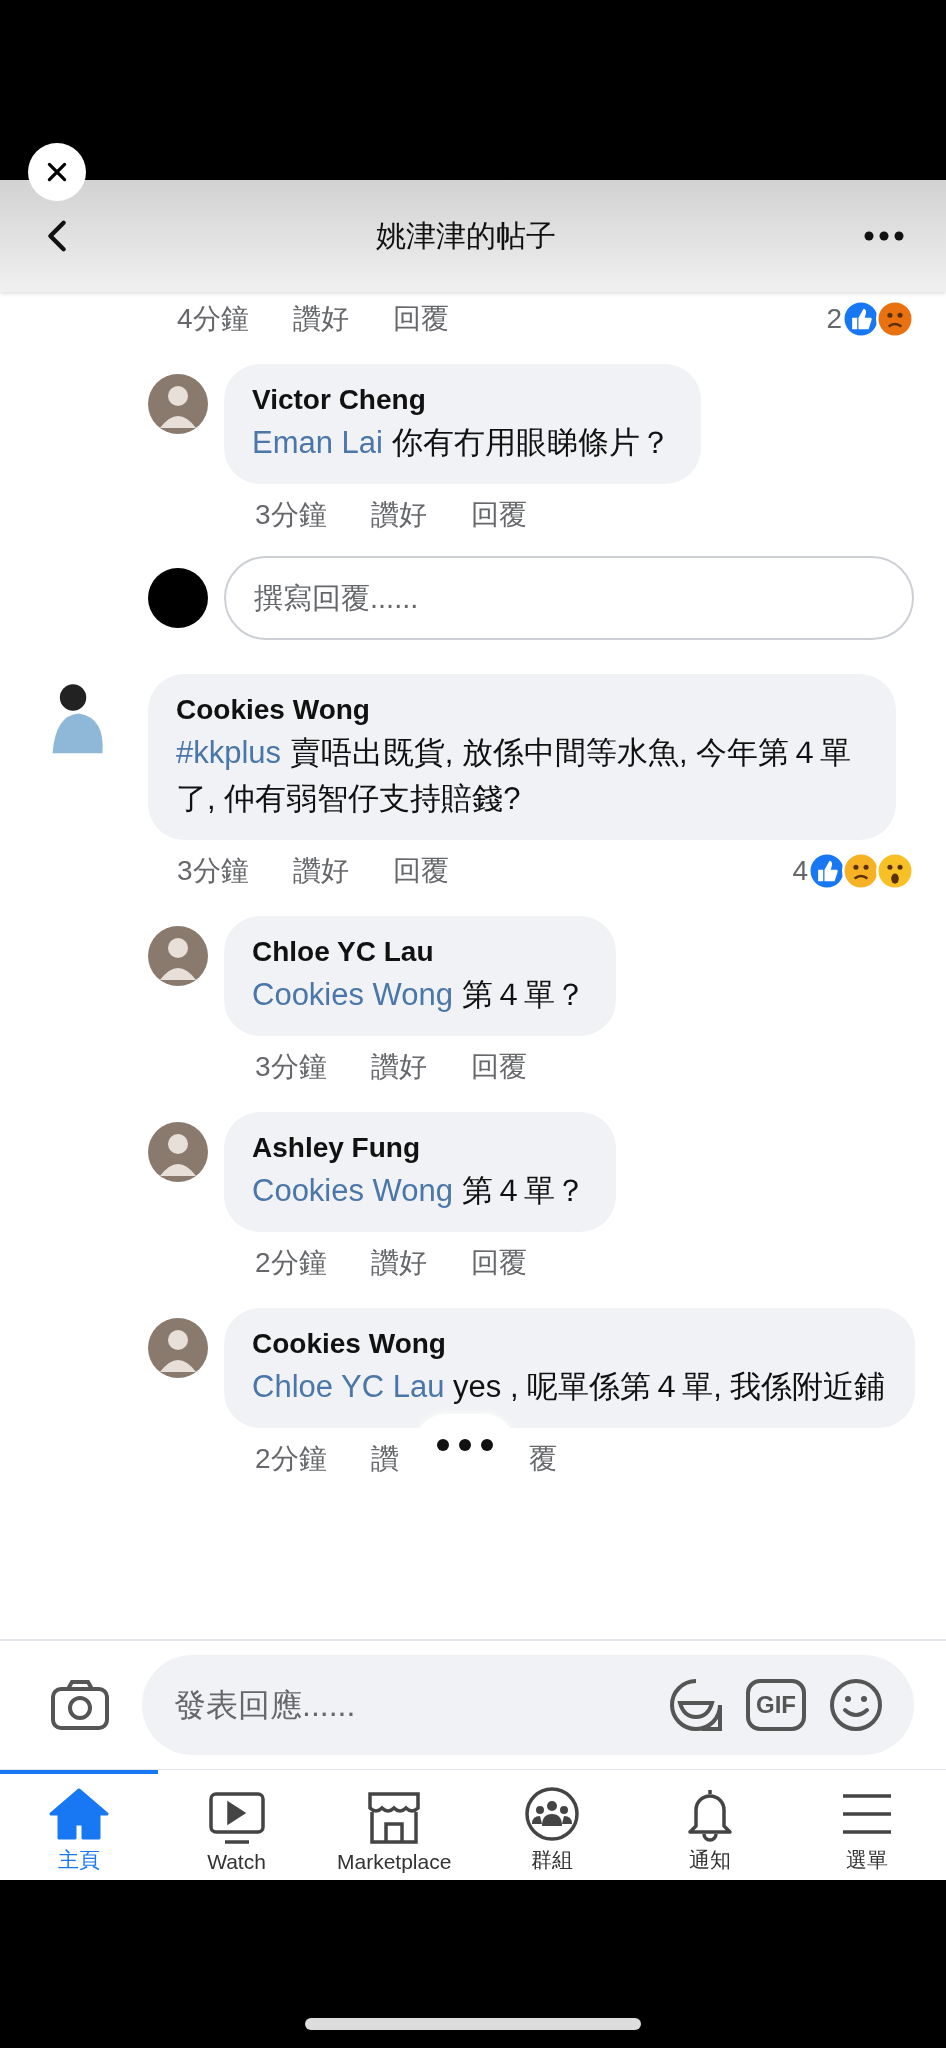  I want to click on author-name: Ashley Fung, so click(419, 1148).